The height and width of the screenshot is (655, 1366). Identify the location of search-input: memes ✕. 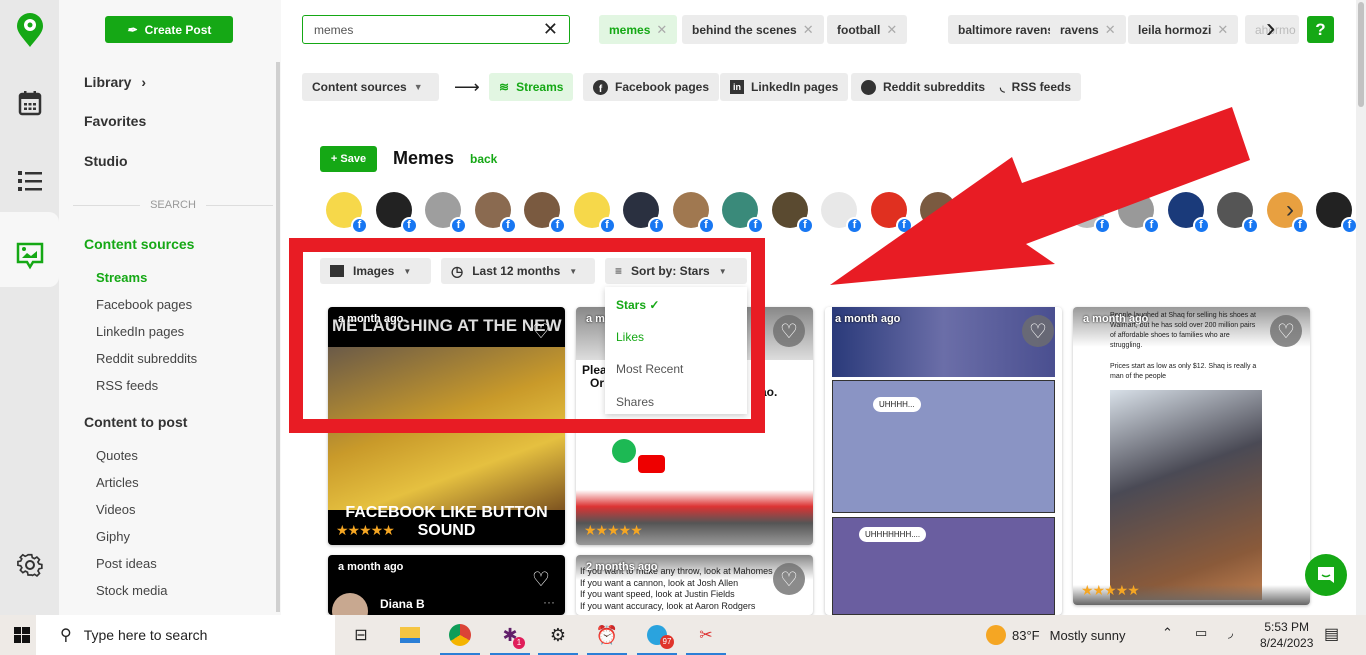
(436, 29).